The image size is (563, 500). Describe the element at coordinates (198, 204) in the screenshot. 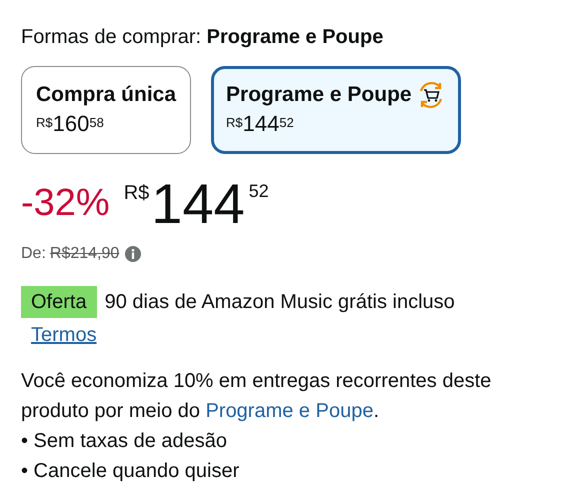

I see `price-whole: 144` at that location.